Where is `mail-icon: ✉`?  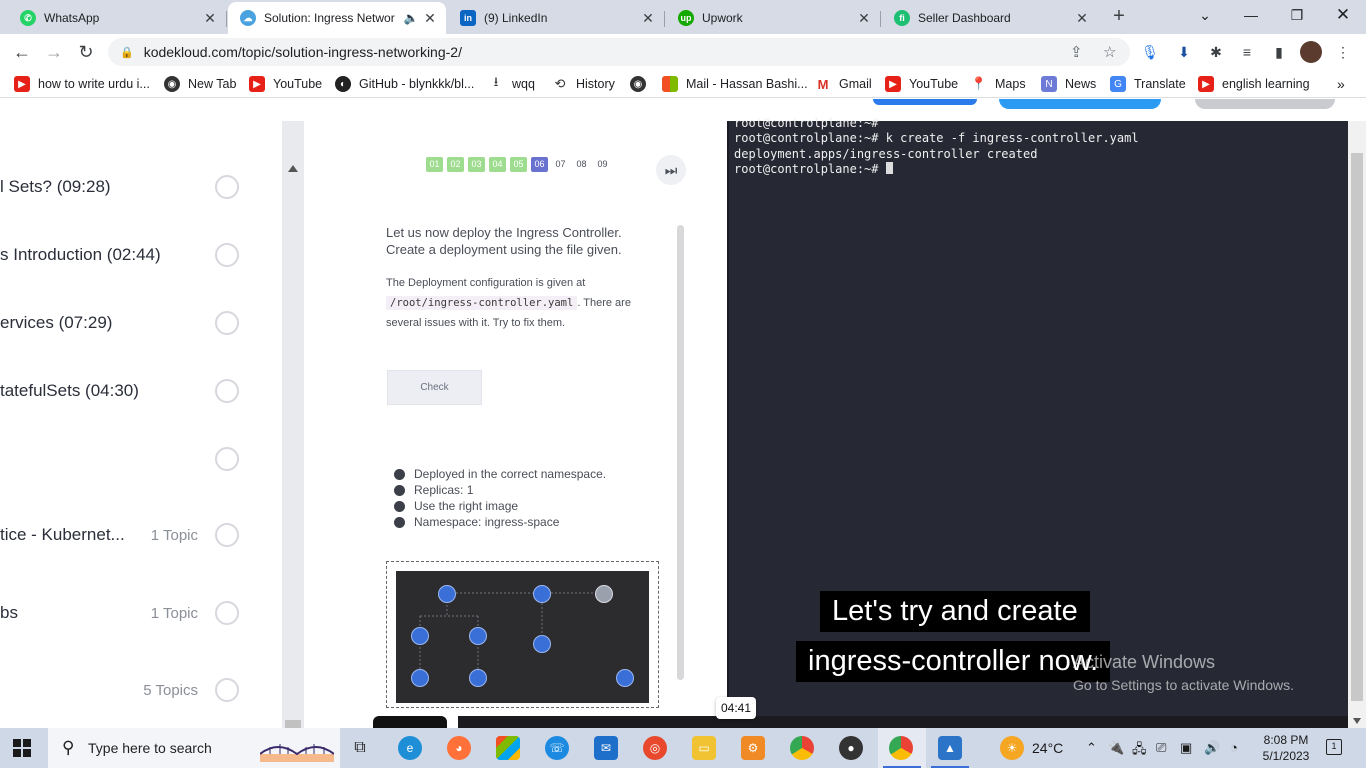
mail-icon: ✉ is located at coordinates (606, 748).